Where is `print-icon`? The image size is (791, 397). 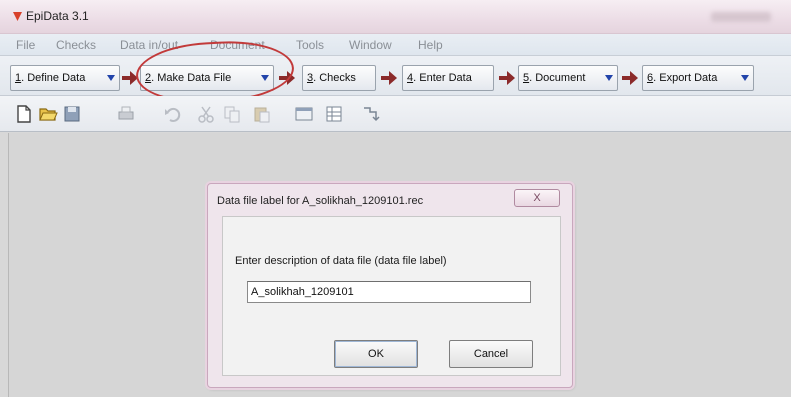 print-icon is located at coordinates (126, 114).